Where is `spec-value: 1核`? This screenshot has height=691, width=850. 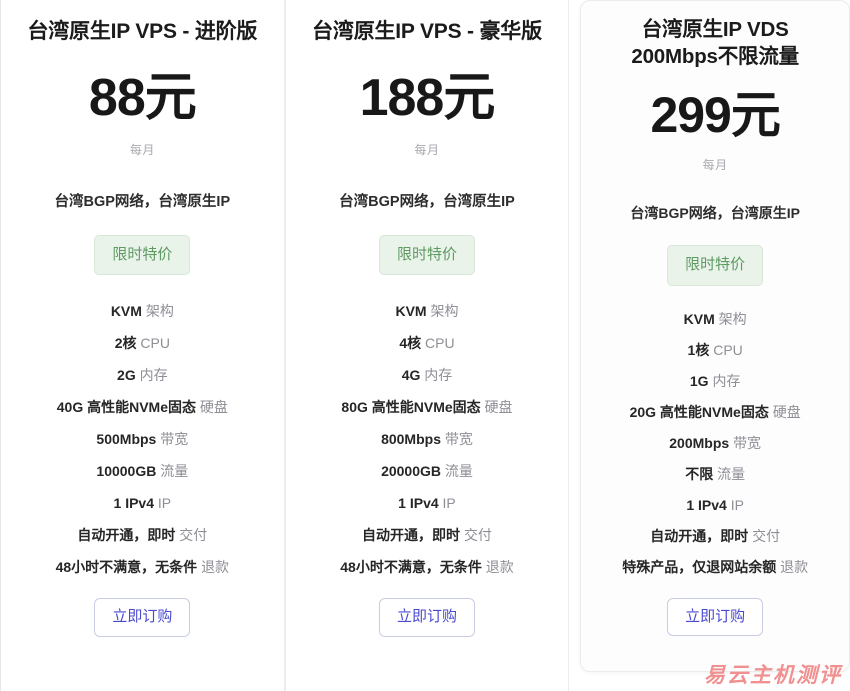
spec-value: 1核 is located at coordinates (698, 349).